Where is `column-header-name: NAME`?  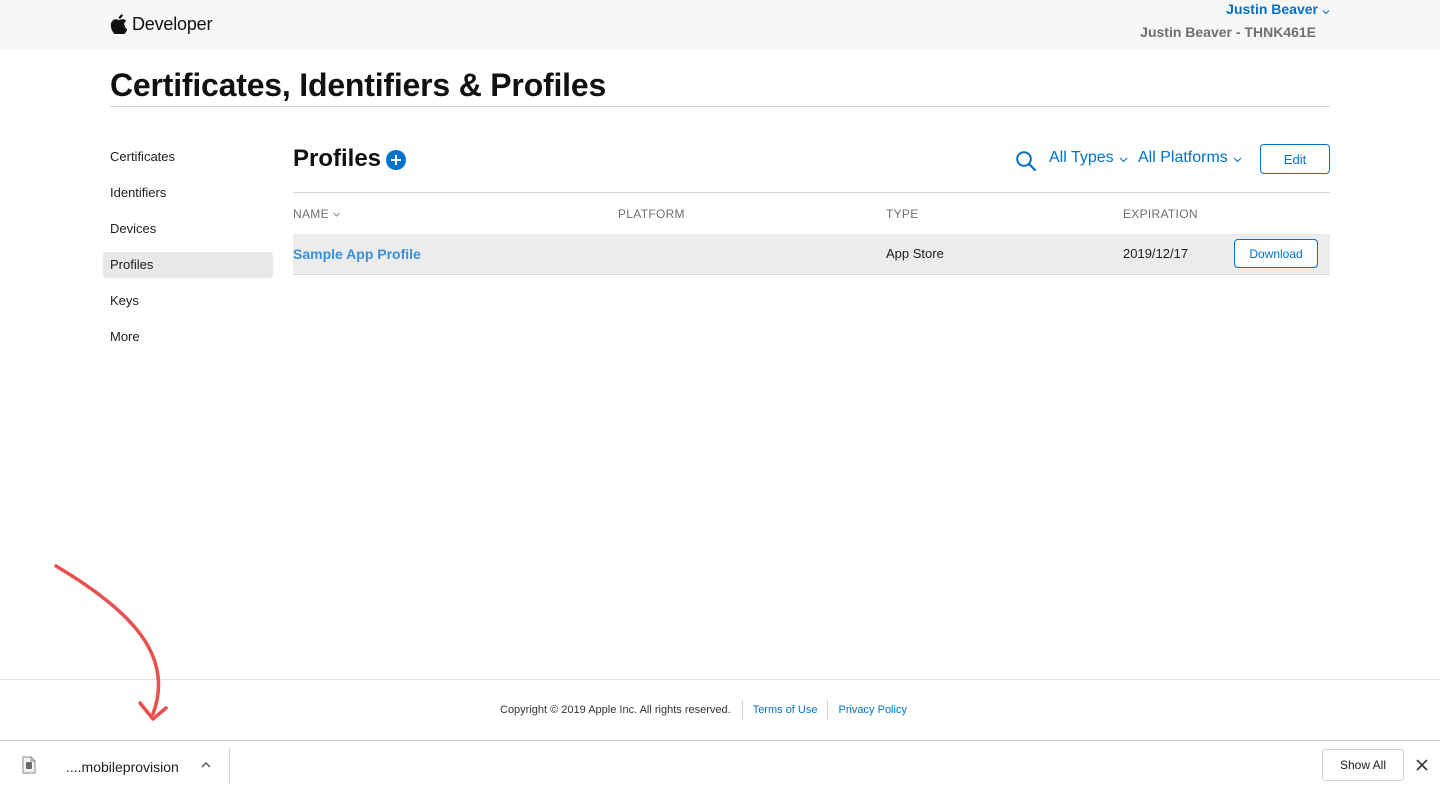 column-header-name: NAME is located at coordinates (316, 214).